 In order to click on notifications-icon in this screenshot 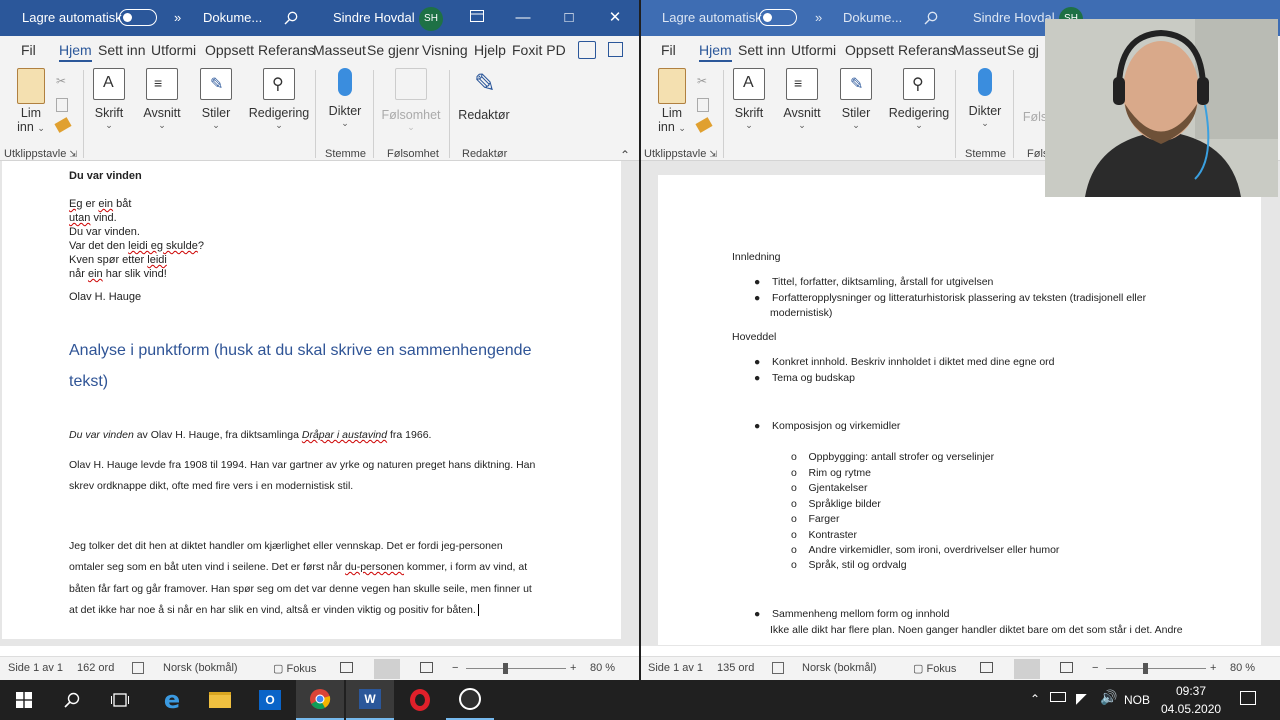, I will do `click(1248, 698)`.